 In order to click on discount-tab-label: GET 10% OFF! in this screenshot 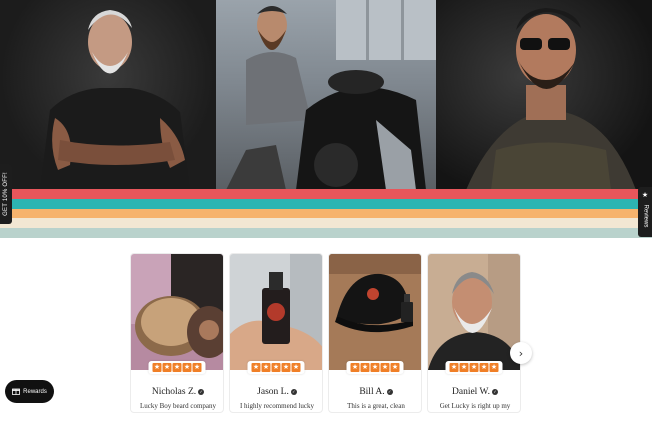, I will do `click(6, 194)`.